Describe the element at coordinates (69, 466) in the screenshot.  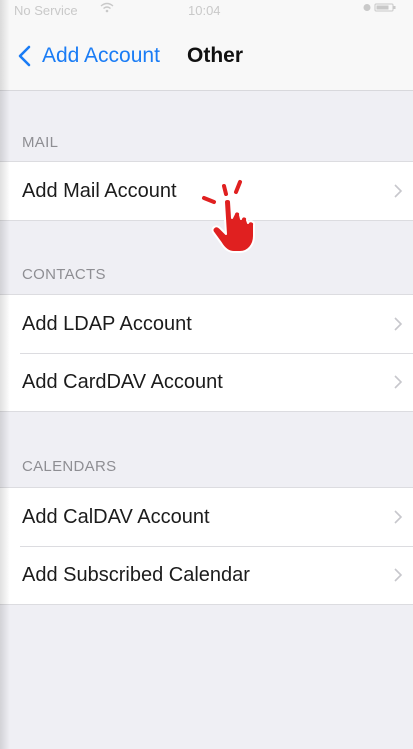
I see `section-header-calendars: CALENDARS` at that location.